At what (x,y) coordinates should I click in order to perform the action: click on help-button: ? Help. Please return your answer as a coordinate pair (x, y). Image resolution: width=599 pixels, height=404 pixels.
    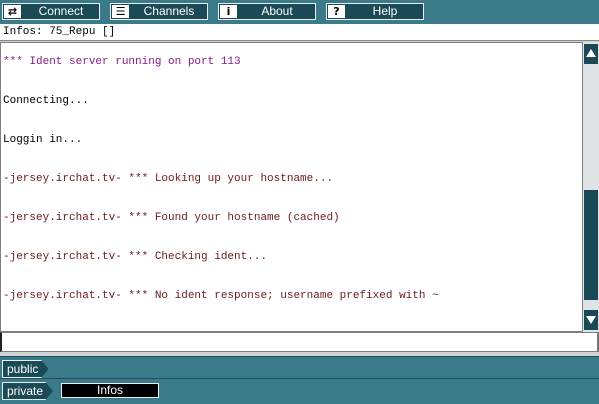
    Looking at the image, I should click on (375, 11).